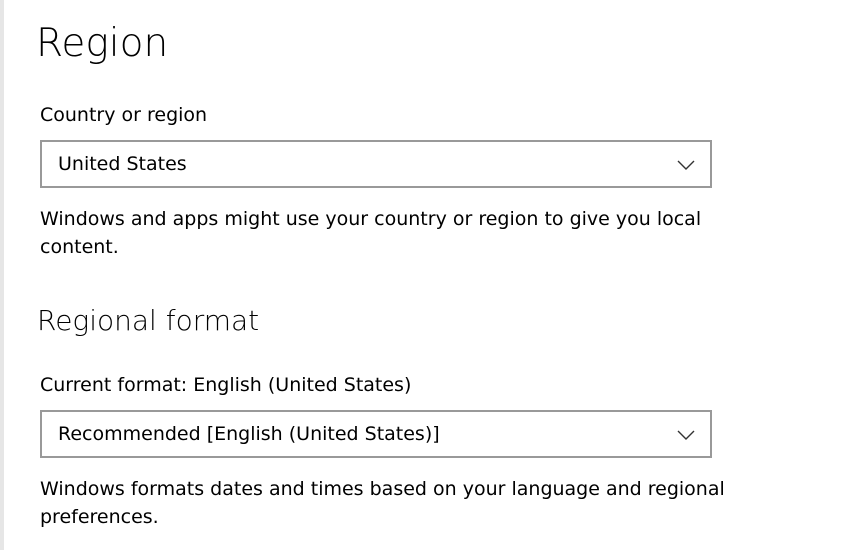 This screenshot has width=851, height=550. I want to click on regional-format-dropdown: Recommended [English (United States)], so click(376, 434).